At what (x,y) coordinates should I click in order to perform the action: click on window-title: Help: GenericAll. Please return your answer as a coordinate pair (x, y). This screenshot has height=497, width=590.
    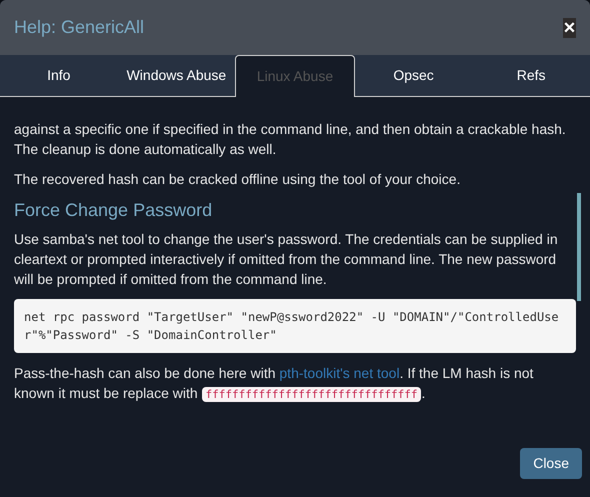
    Looking at the image, I should click on (79, 27).